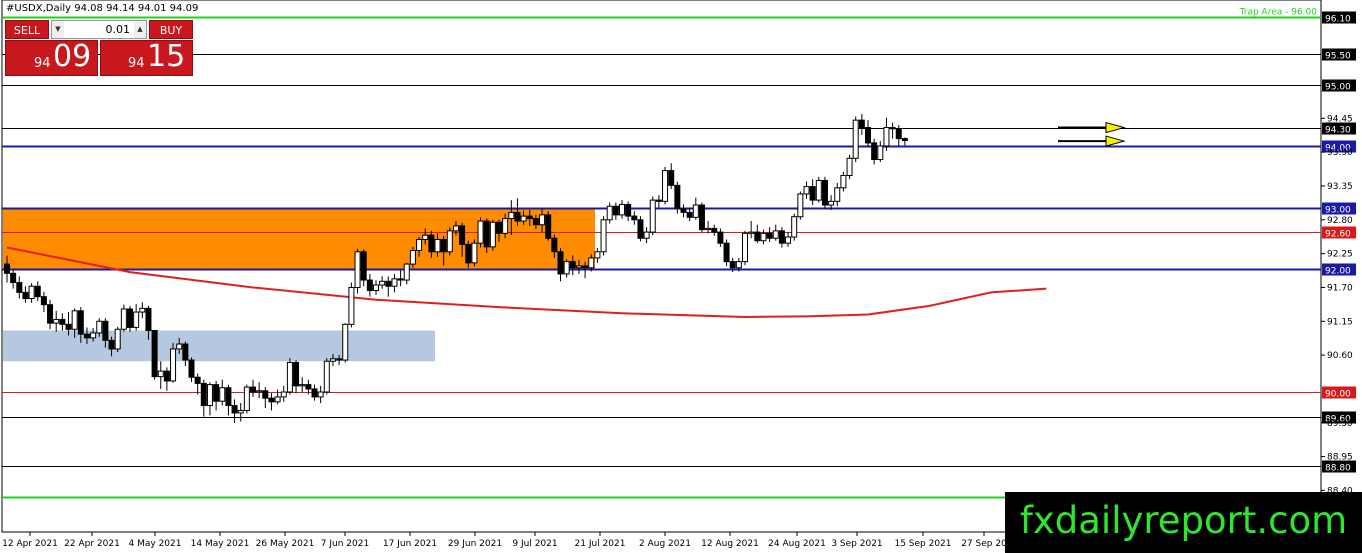 Image resolution: width=1362 pixels, height=553 pixels. What do you see at coordinates (1340, 322) in the screenshot?
I see `y-tick-label: 91.15` at bounding box center [1340, 322].